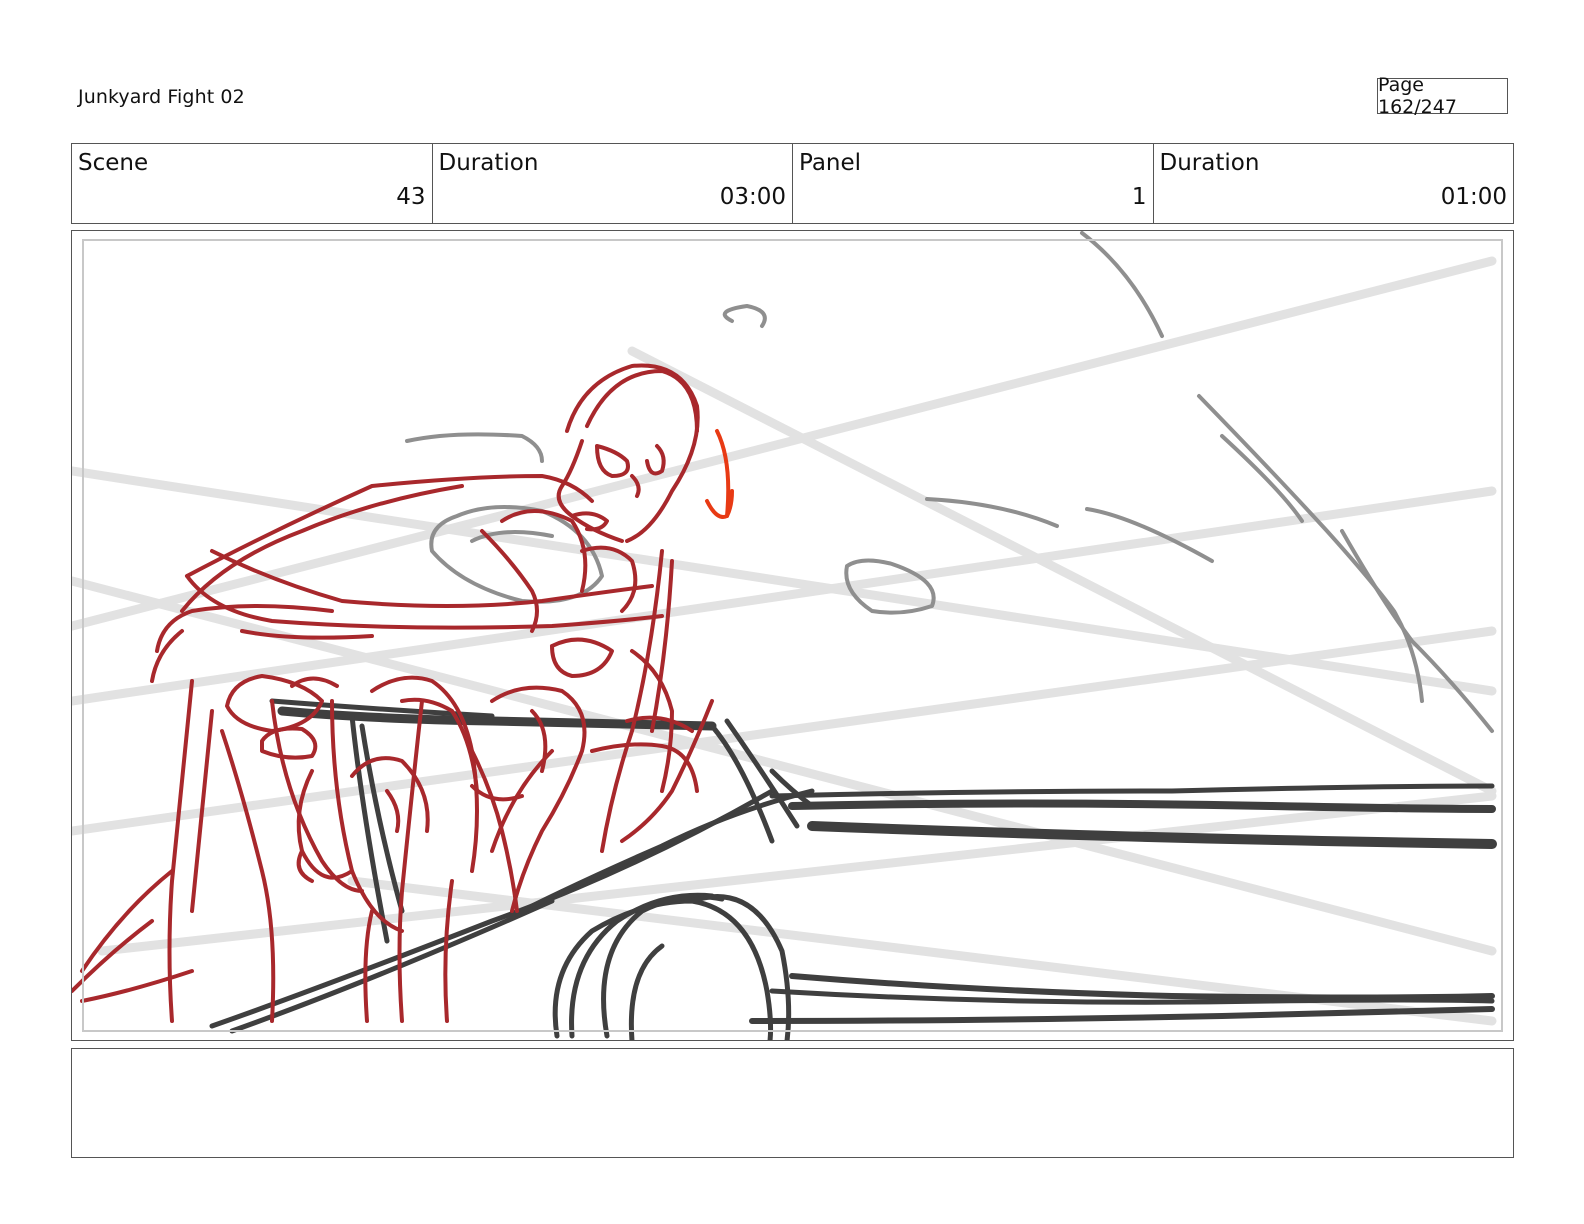 The image size is (1584, 1224). Describe the element at coordinates (752, 197) in the screenshot. I see `scene-duration-value: 03:00` at that location.